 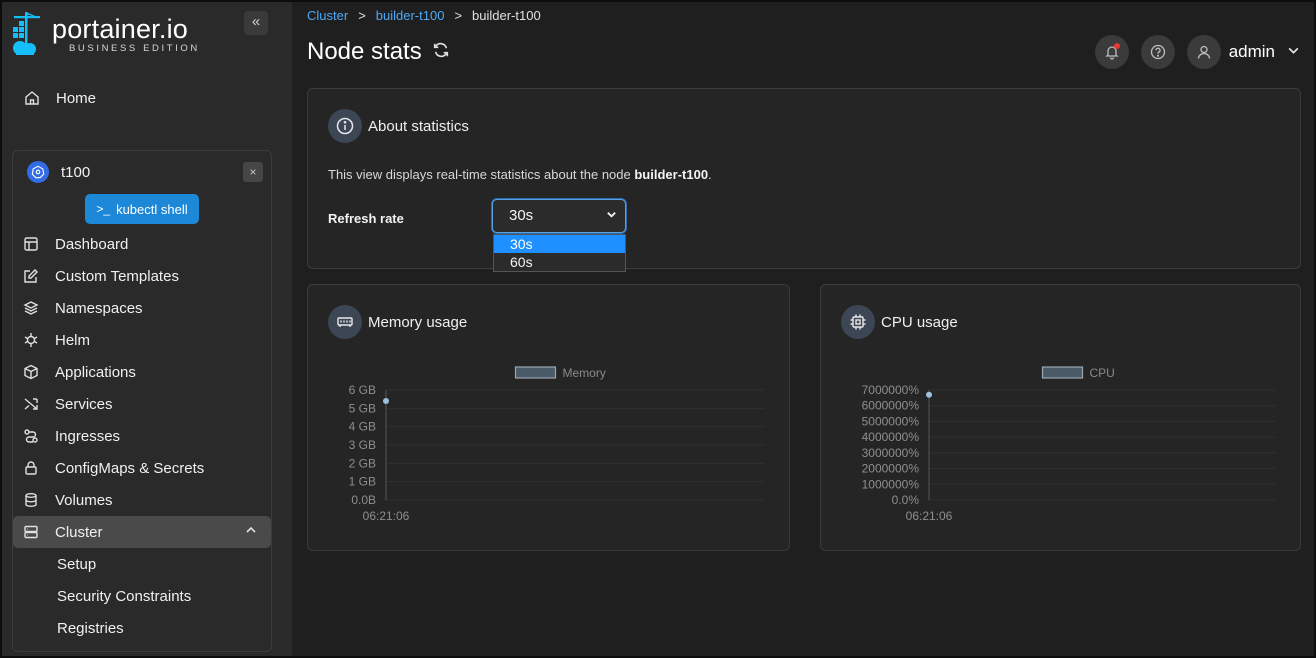 I want to click on y-tick-label: 7000000%, so click(x=891, y=390).